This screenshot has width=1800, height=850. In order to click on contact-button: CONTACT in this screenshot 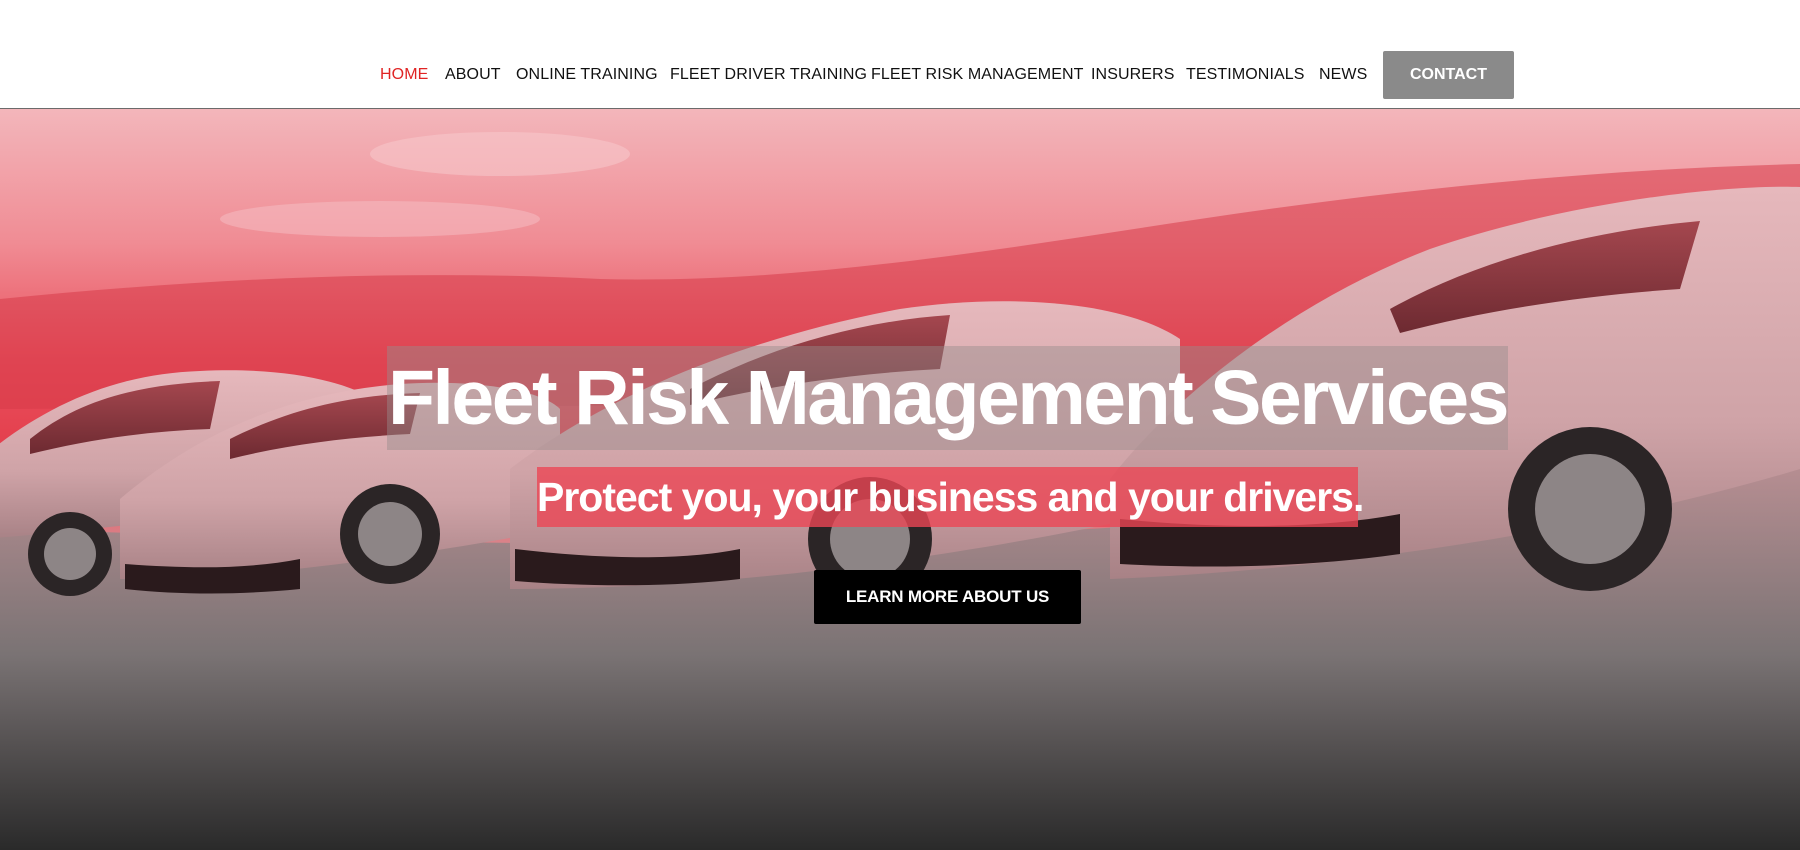, I will do `click(1448, 75)`.